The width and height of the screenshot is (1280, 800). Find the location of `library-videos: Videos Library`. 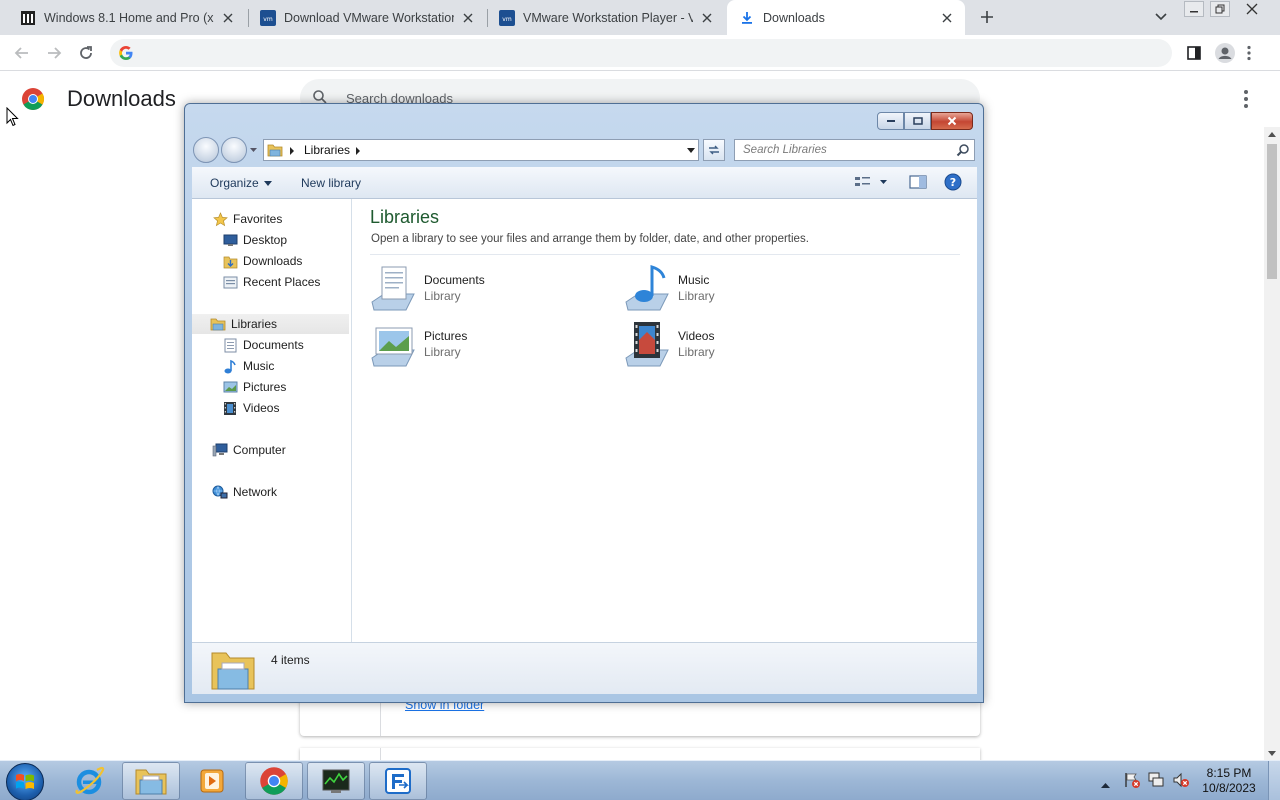

library-videos: Videos Library is located at coordinates (744, 345).